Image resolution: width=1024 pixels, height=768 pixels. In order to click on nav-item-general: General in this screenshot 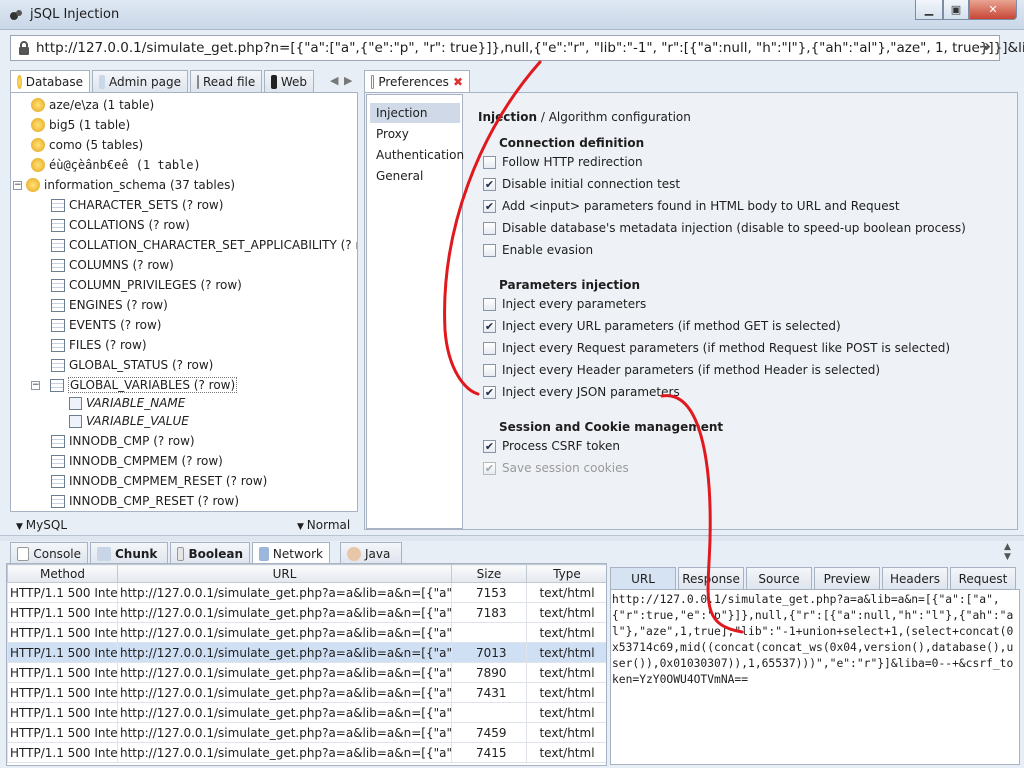, I will do `click(399, 176)`.